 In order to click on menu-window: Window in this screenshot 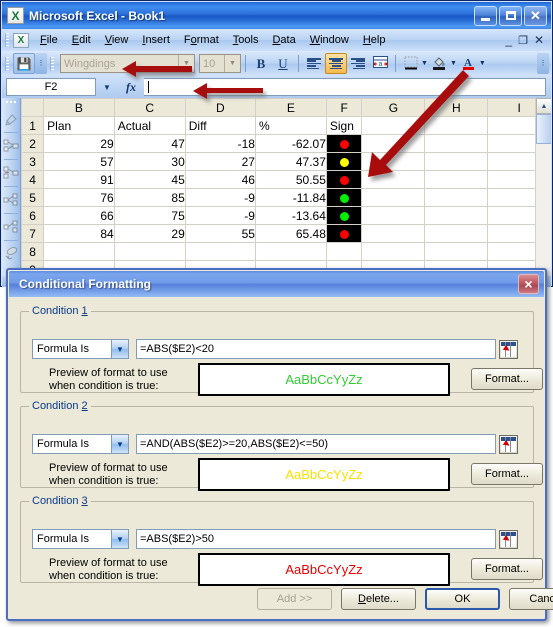, I will do `click(329, 40)`.